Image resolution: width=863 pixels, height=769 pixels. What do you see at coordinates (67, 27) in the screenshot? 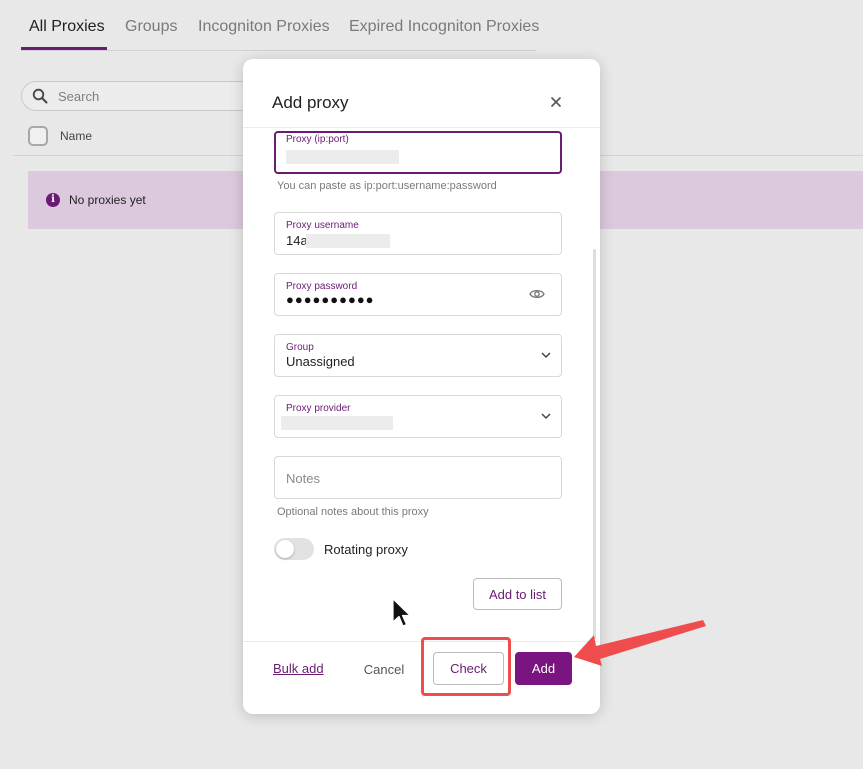
I see `tab-all-proxies: All Proxies` at bounding box center [67, 27].